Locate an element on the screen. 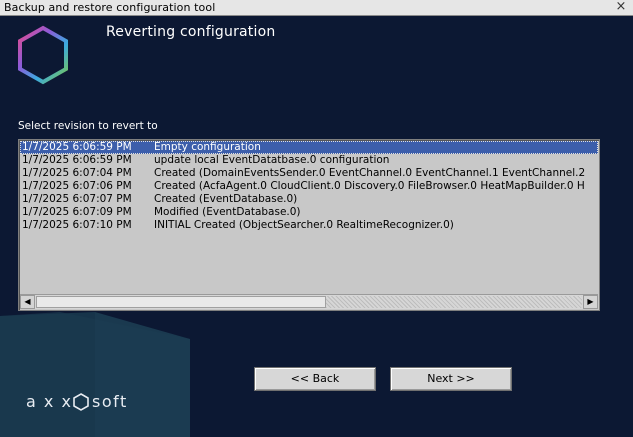 The height and width of the screenshot is (437, 633). arrow-right-icon: ▶ is located at coordinates (590, 302).